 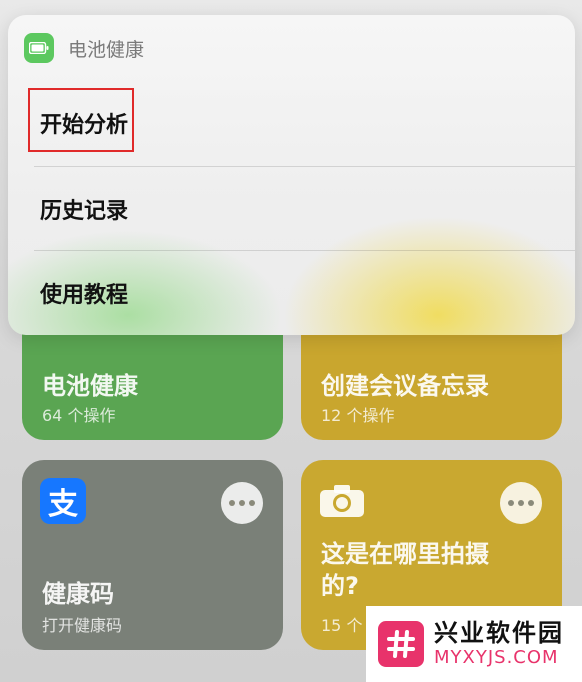 I want to click on tile-title: 健康码, so click(x=78, y=594).